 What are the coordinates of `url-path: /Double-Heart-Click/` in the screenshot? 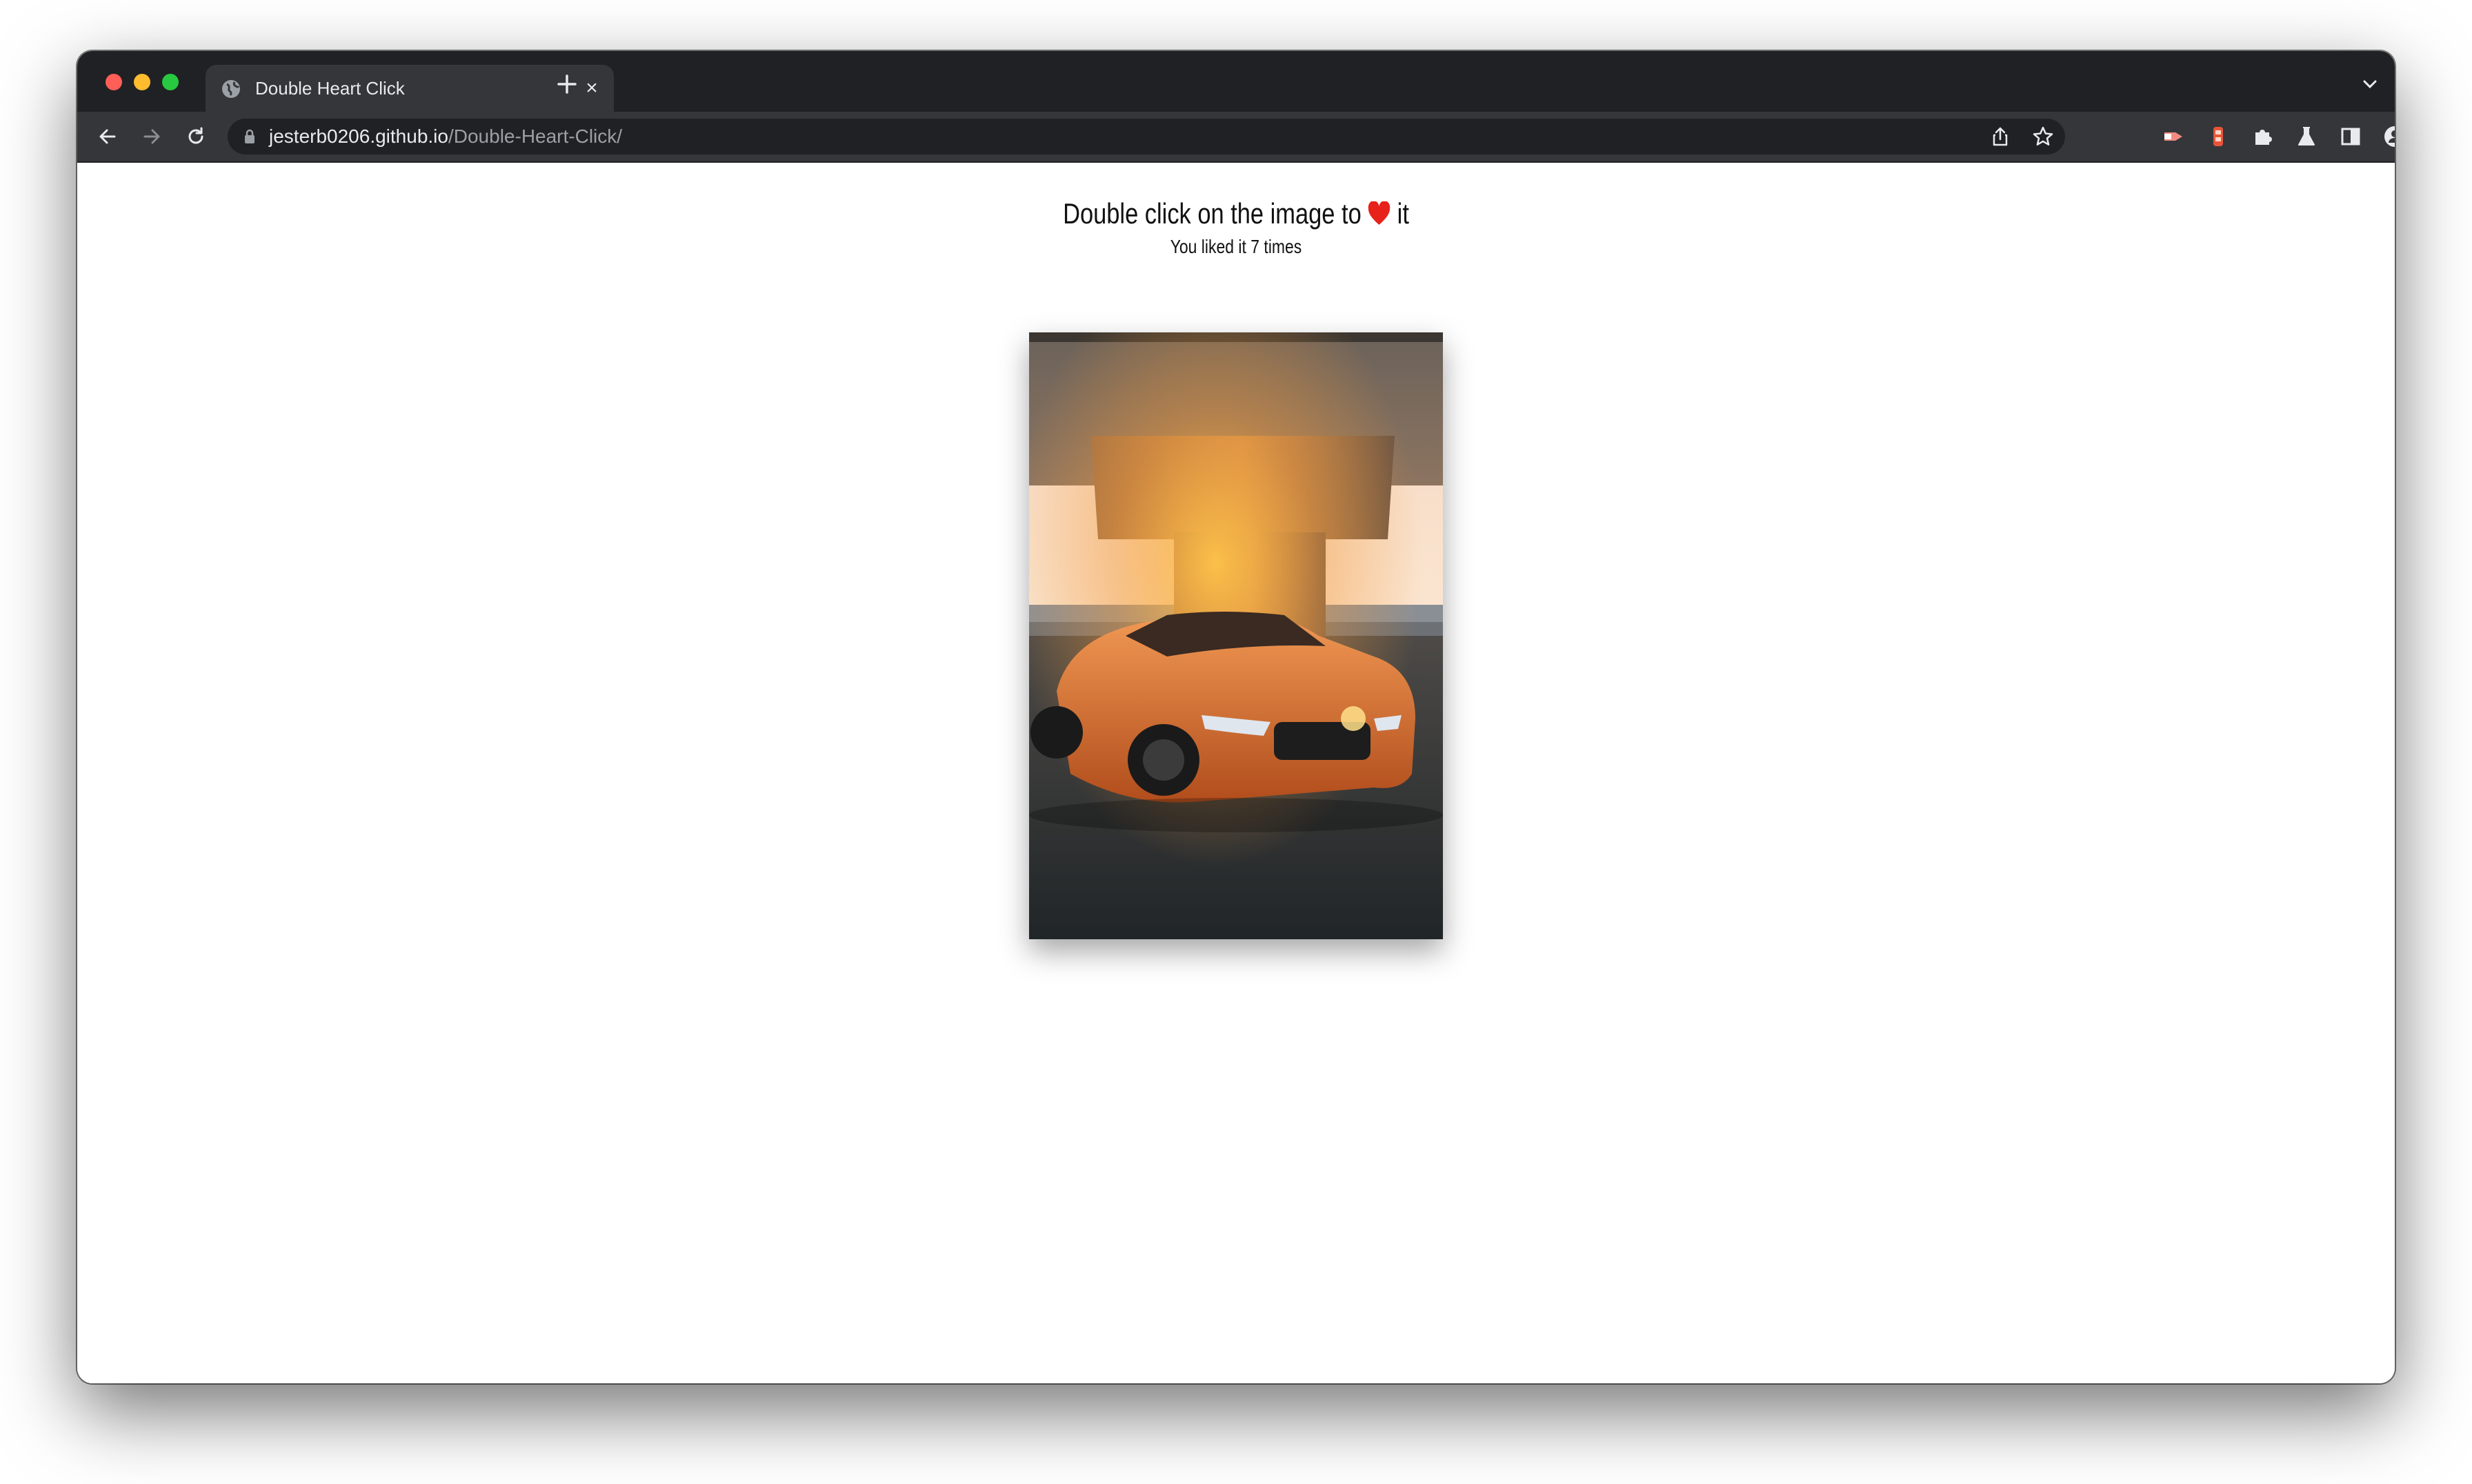 It's located at (536, 137).